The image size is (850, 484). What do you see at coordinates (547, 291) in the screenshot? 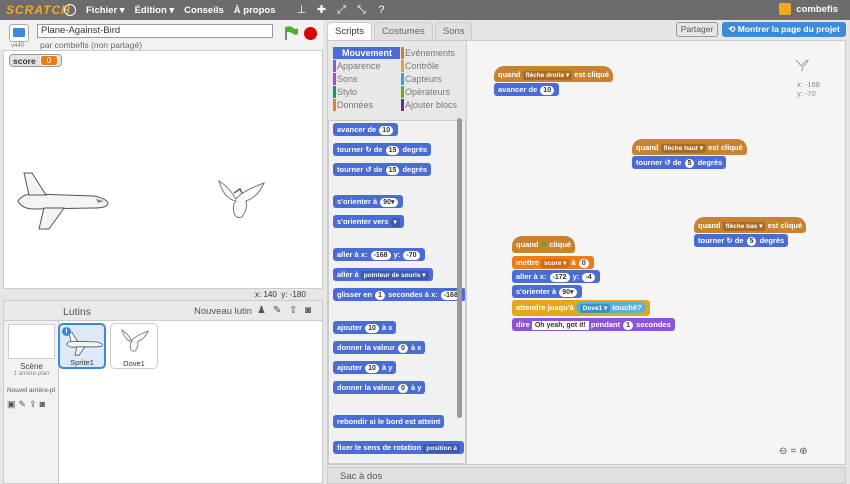
I see `script-point-direction: s'orienter à 90▾` at bounding box center [547, 291].